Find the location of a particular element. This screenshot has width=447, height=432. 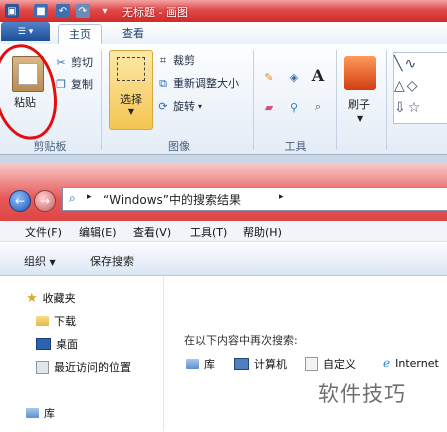

shapes-gallery: ╲∿ △◇ ⇩☆ is located at coordinates (420, 88).